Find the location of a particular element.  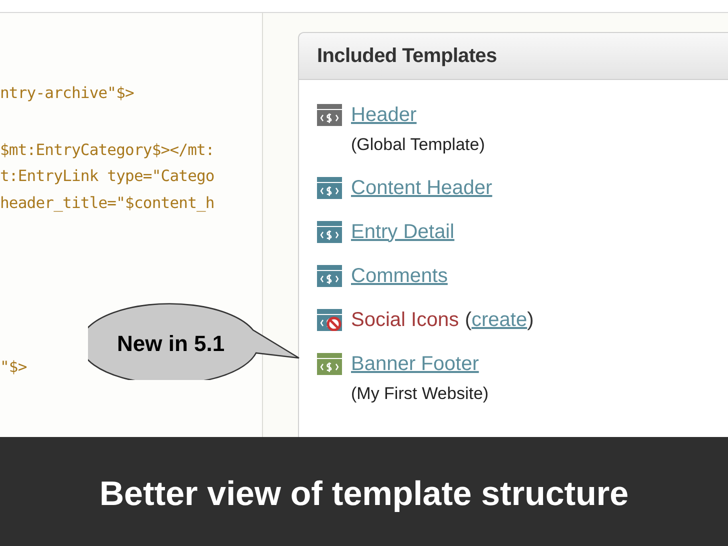

callout-text: New in 5.1 is located at coordinates (171, 344).